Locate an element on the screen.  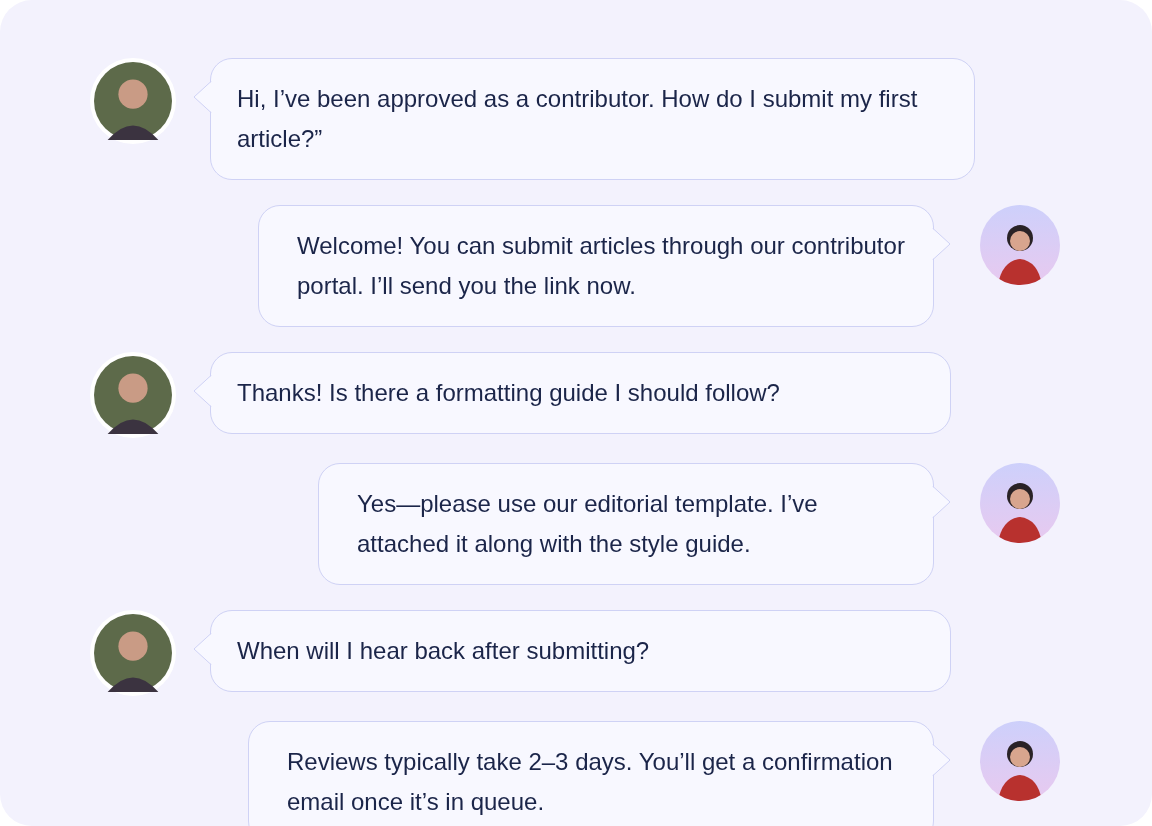
message-text: Yes—please use our editorial template. I’ve attached it along with the style guide. is located at coordinates (588, 524).